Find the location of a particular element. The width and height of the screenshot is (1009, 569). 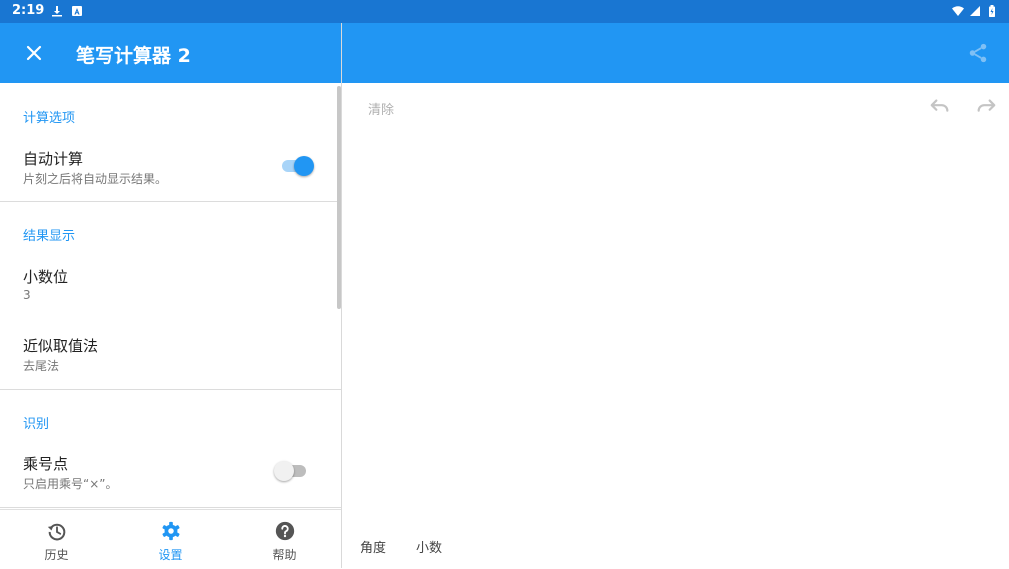

undo-icon is located at coordinates (940, 107).